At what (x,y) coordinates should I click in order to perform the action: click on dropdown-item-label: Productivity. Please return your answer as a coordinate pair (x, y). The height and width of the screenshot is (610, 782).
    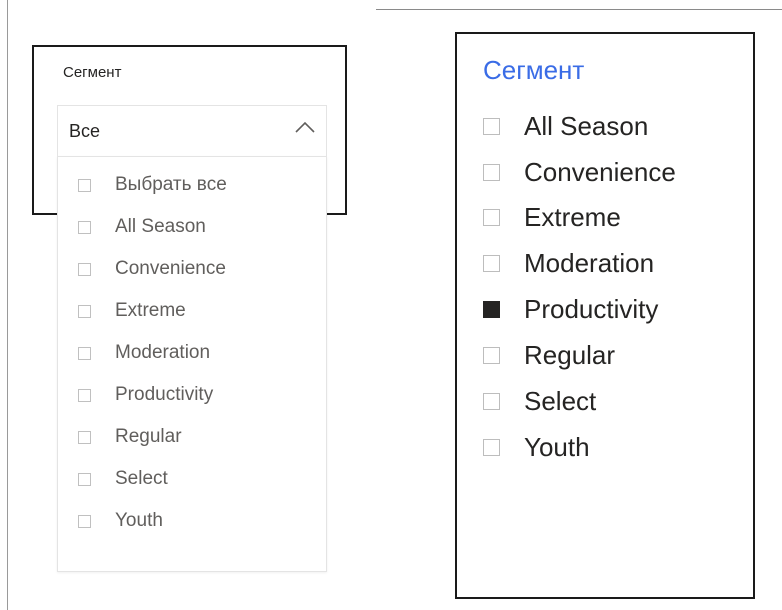
    Looking at the image, I should click on (164, 394).